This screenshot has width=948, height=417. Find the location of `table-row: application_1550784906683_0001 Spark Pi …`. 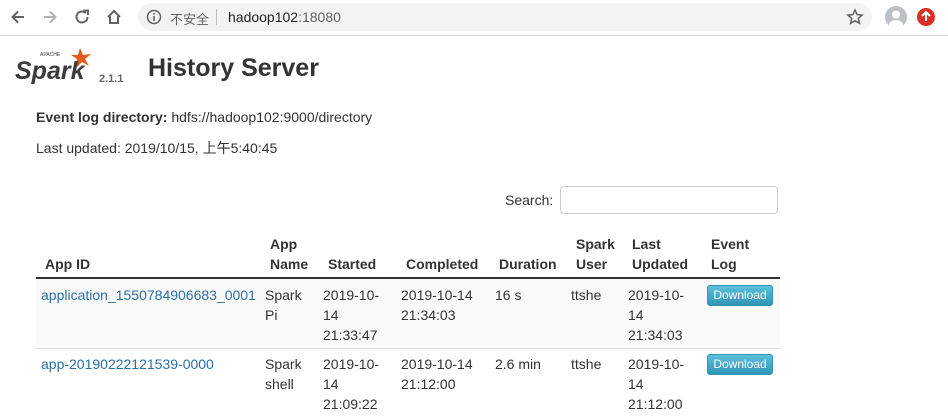

table-row: application_1550784906683_0001 Spark Pi … is located at coordinates (408, 314).